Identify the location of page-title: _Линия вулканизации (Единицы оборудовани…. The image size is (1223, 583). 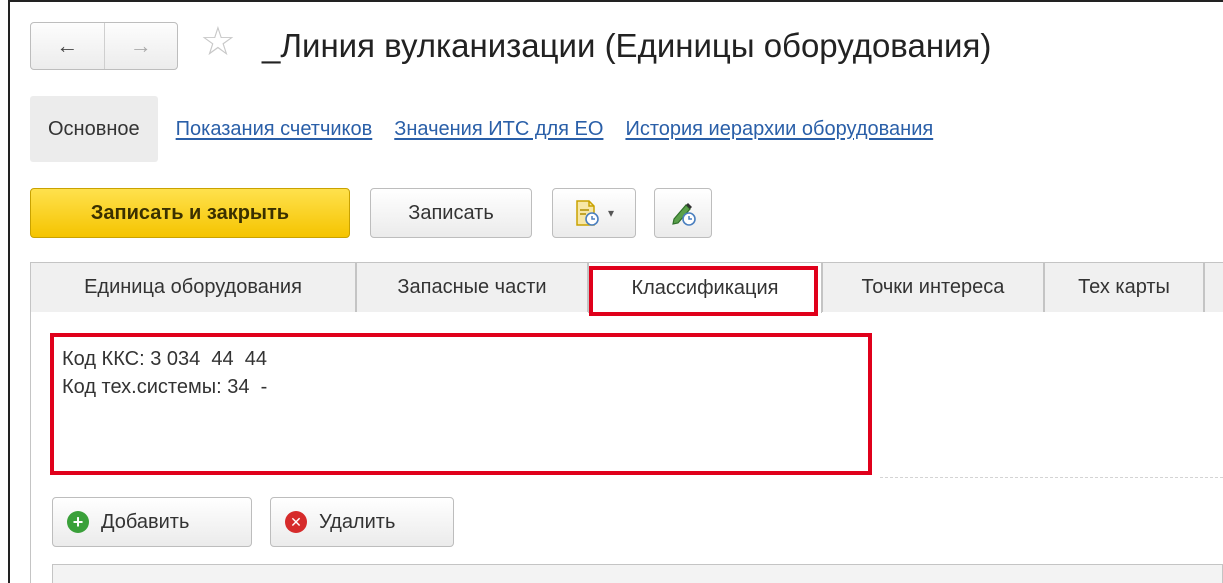
(627, 45).